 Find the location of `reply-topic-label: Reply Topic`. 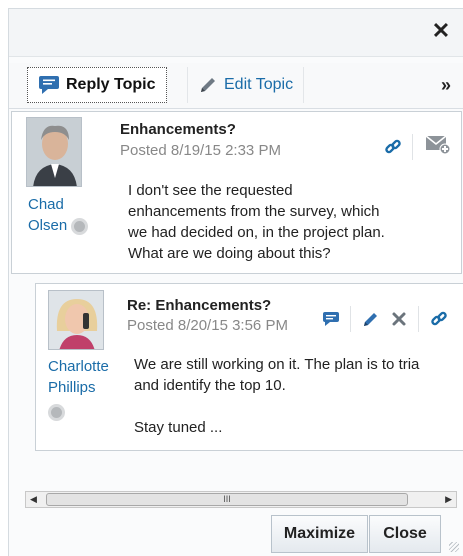

reply-topic-label: Reply Topic is located at coordinates (111, 84).